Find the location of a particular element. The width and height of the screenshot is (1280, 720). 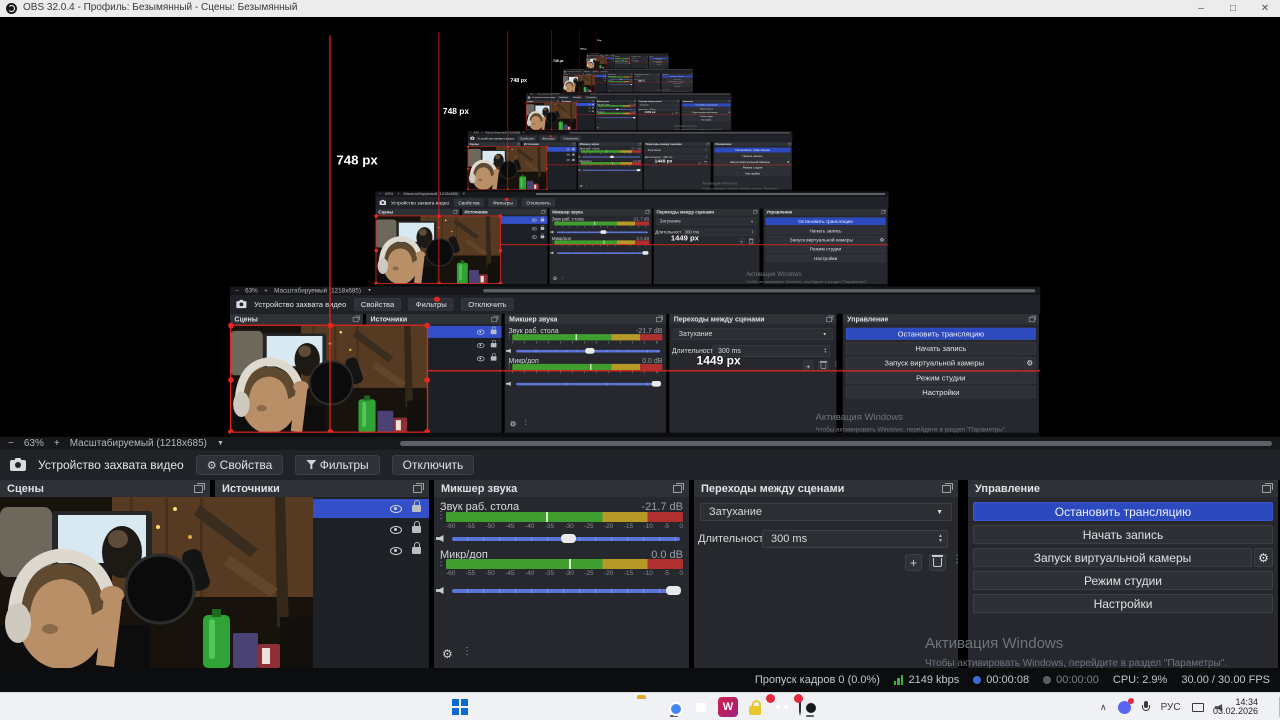

db-tick: -40 is located at coordinates (530, 526).